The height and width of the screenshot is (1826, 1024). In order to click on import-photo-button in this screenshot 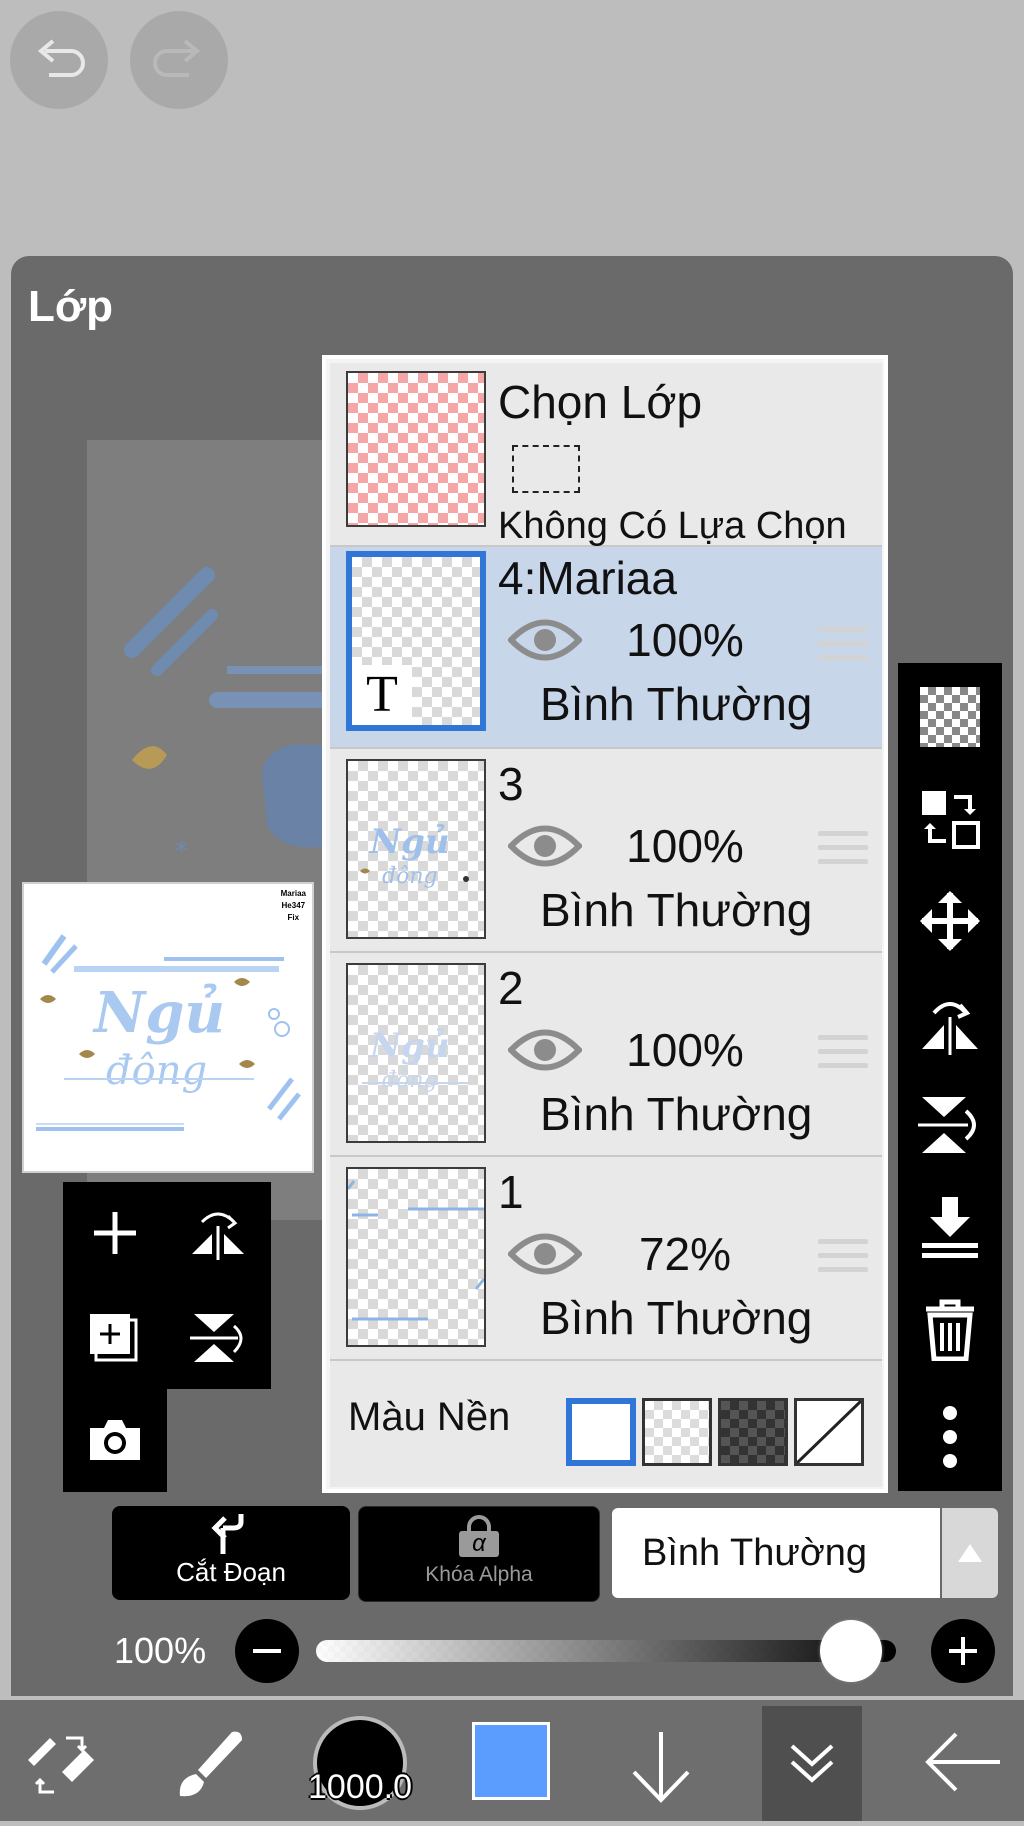, I will do `click(115, 1440)`.